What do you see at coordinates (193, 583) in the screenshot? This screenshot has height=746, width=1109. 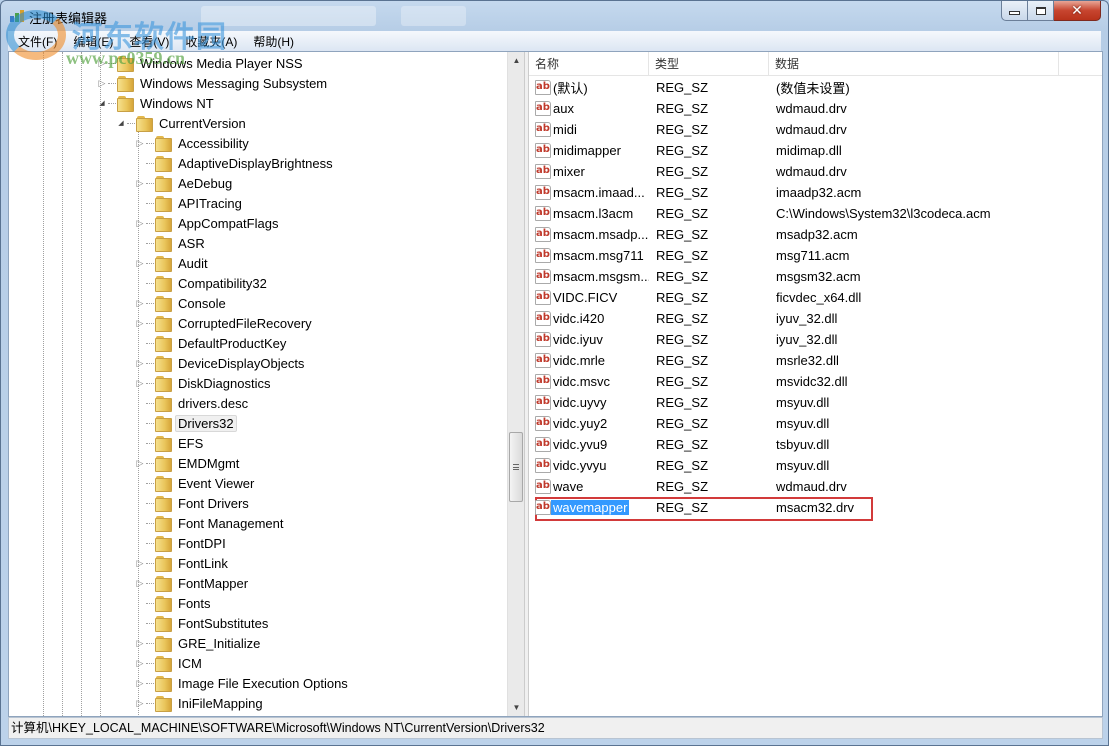 I see `tree-item: ▷ FontMapper` at bounding box center [193, 583].